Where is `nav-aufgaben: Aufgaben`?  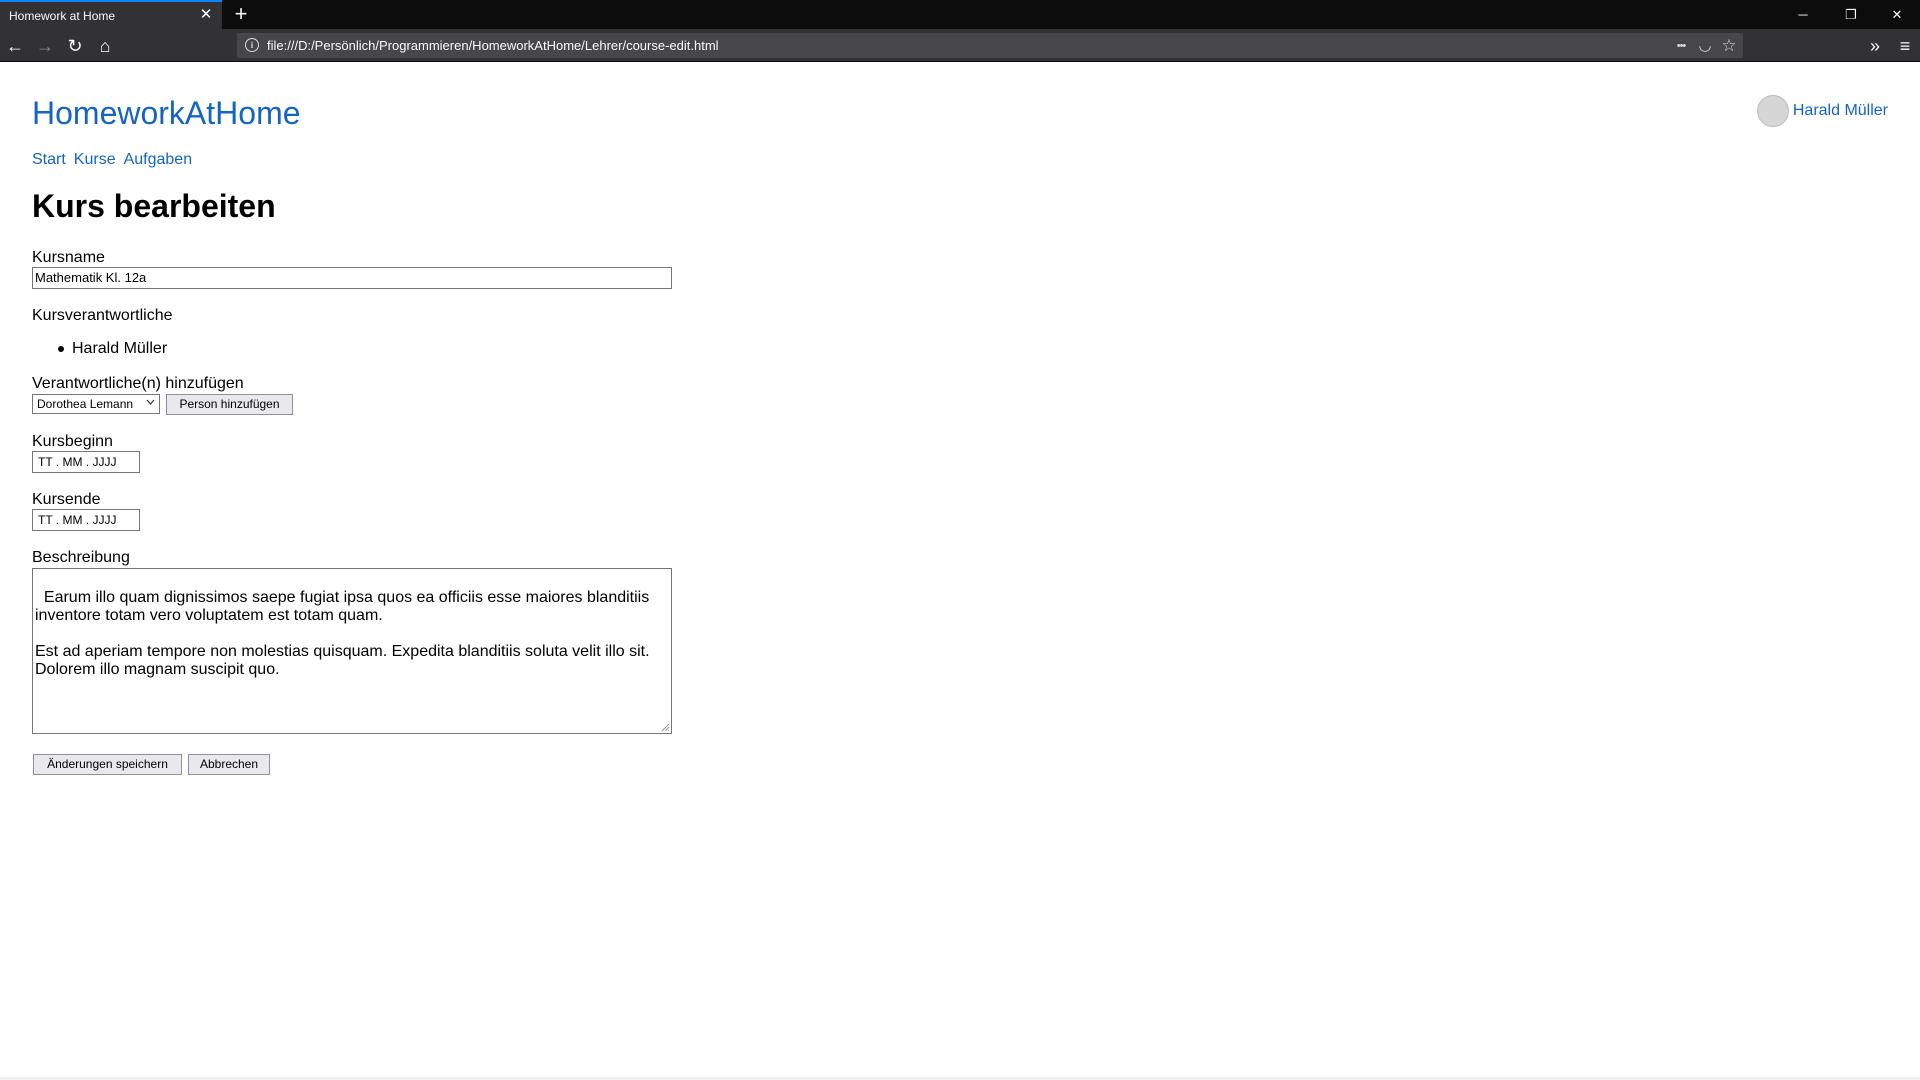 nav-aufgaben: Aufgaben is located at coordinates (158, 160).